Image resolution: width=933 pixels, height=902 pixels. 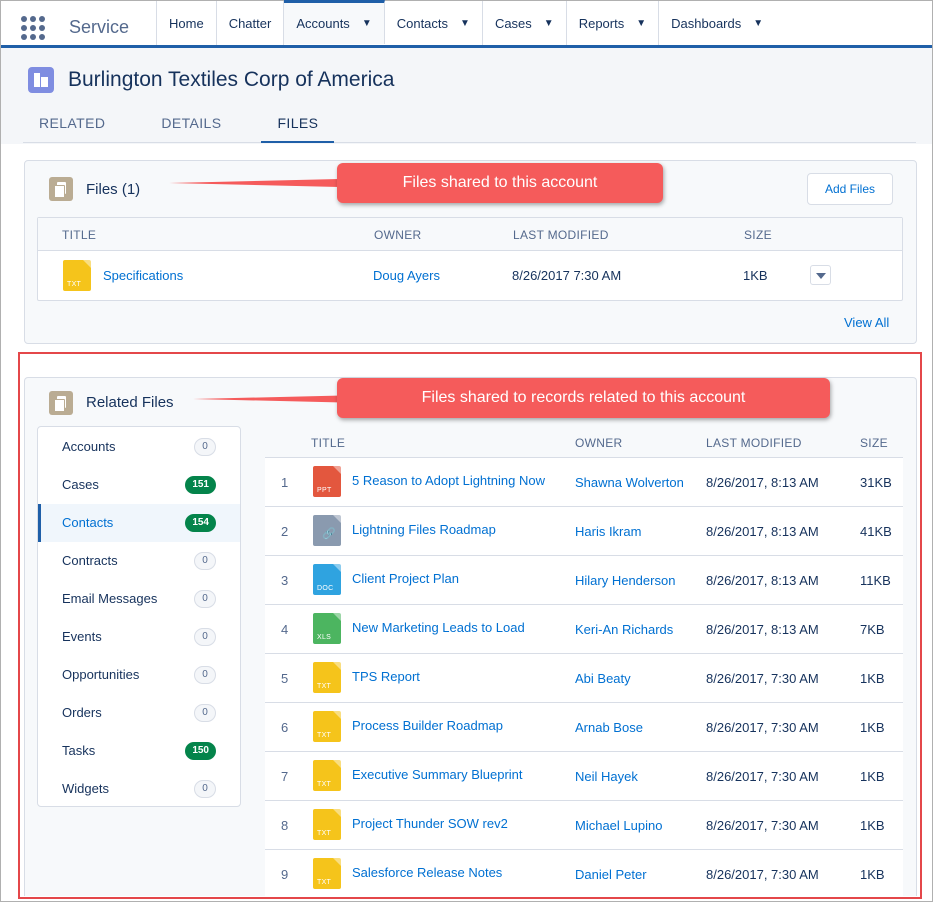 What do you see at coordinates (437, 774) in the screenshot?
I see `file-title-link: Executive Summary Blueprint` at bounding box center [437, 774].